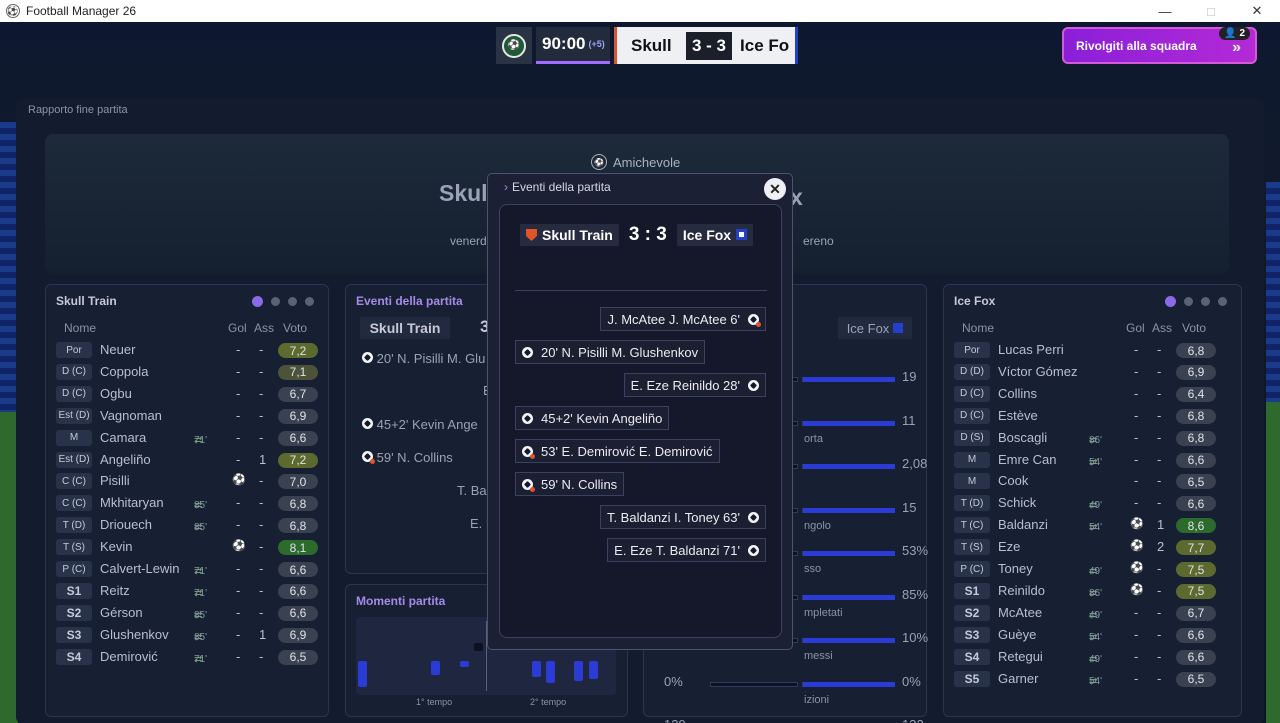 Image resolution: width=1280 pixels, height=723 pixels. What do you see at coordinates (1091, 350) in the screenshot?
I see `table-row: Por Lucas Perri - -6,8` at bounding box center [1091, 350].